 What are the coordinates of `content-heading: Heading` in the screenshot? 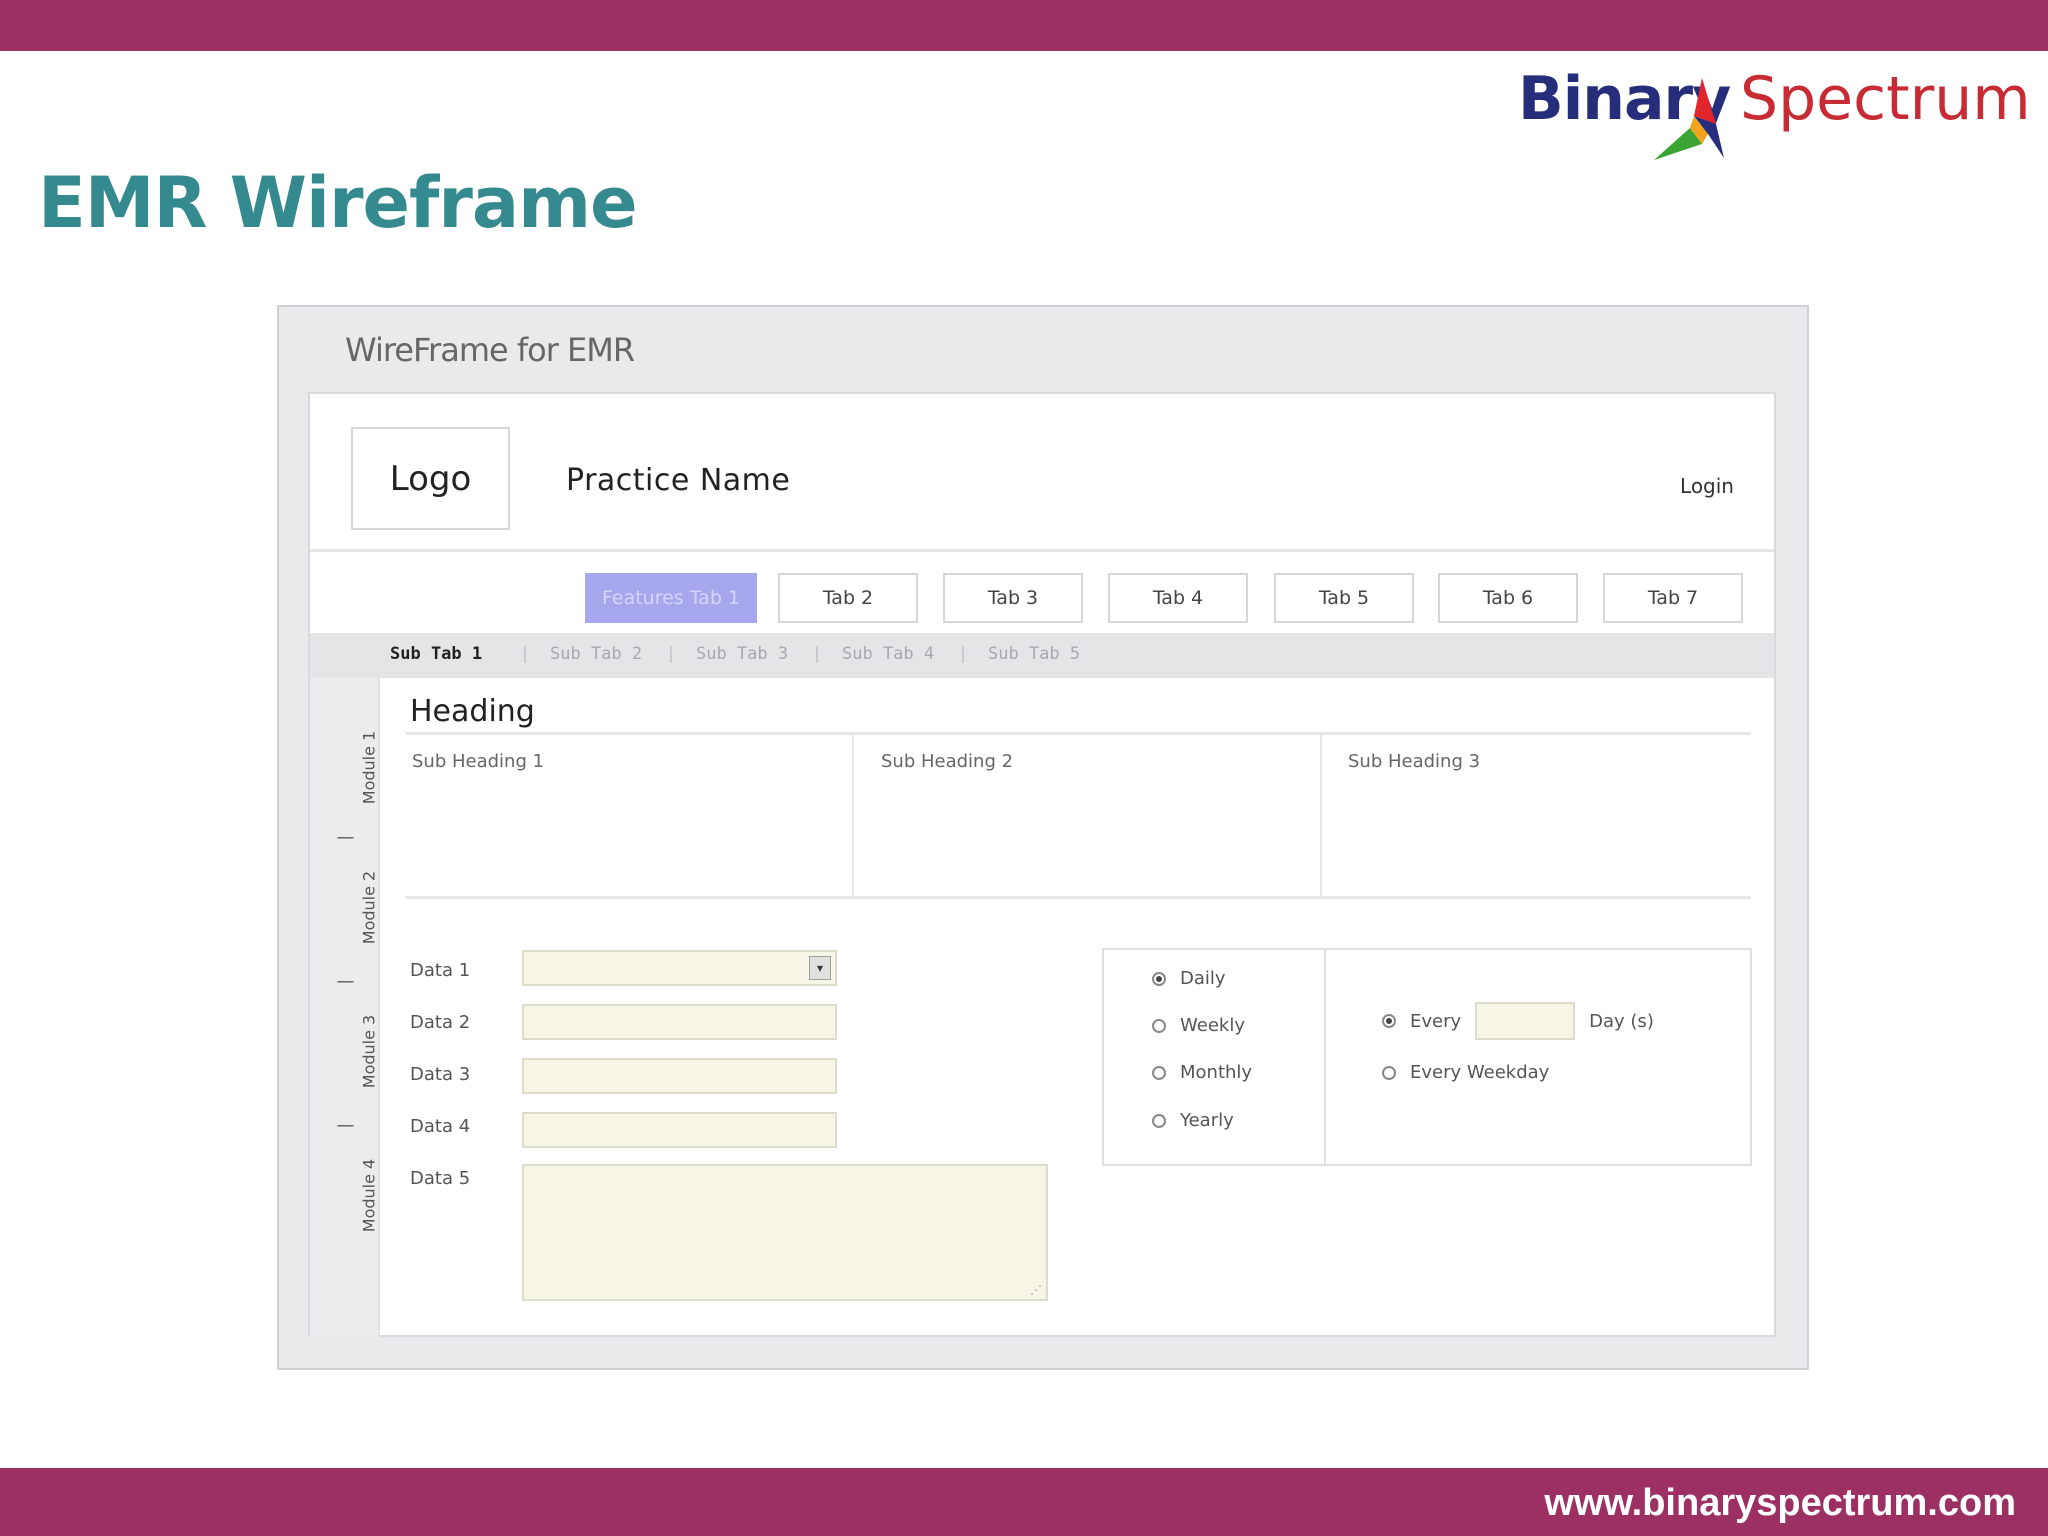 It's located at (472, 711).